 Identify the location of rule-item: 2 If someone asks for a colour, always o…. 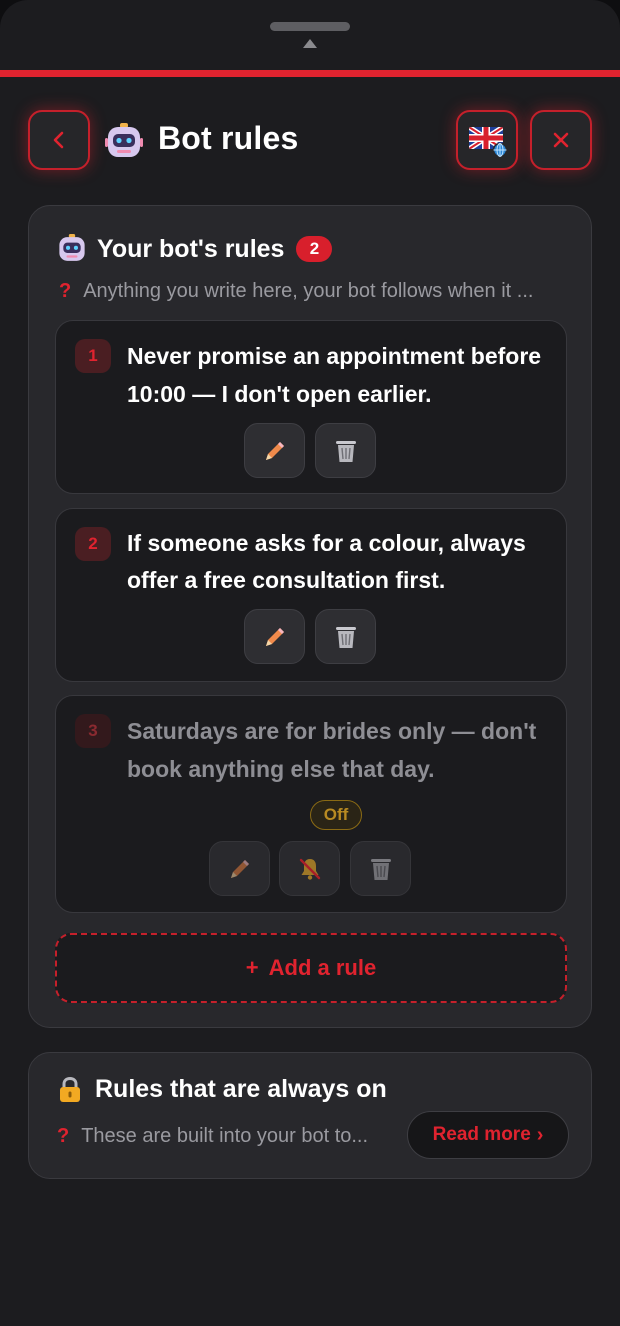
(311, 595).